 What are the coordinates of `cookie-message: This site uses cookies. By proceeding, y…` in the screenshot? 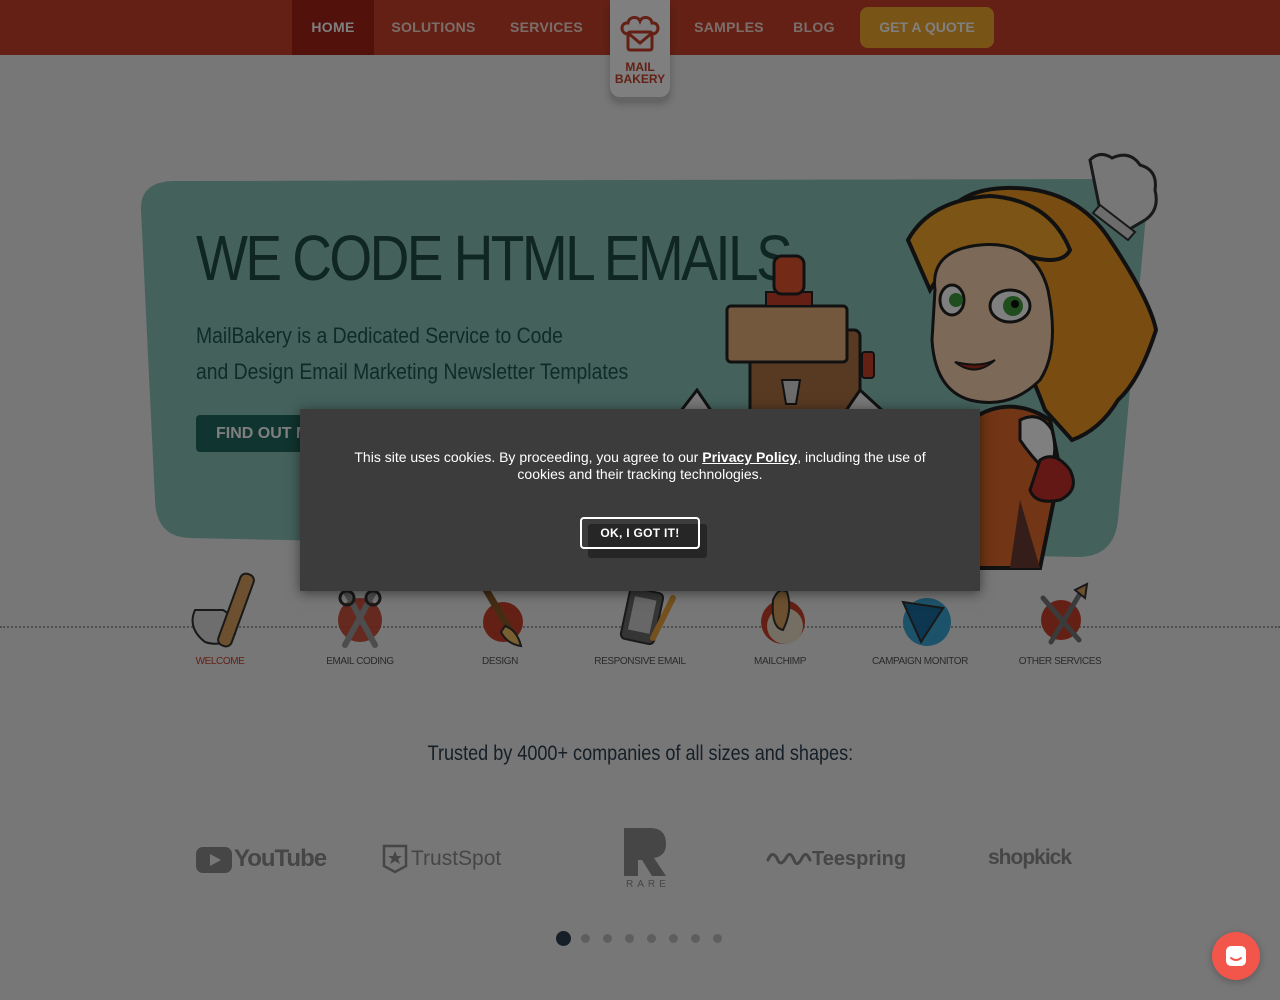 It's located at (640, 466).